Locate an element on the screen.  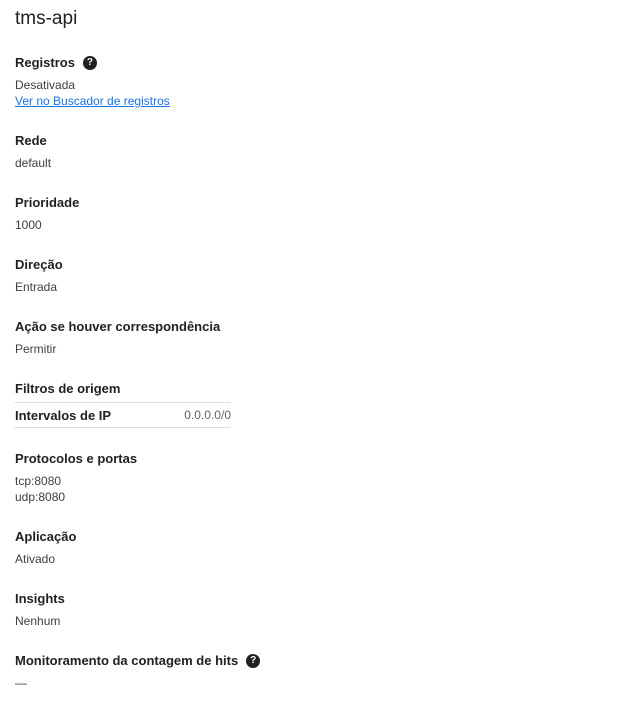
direction-value: Entrada is located at coordinates (36, 287).